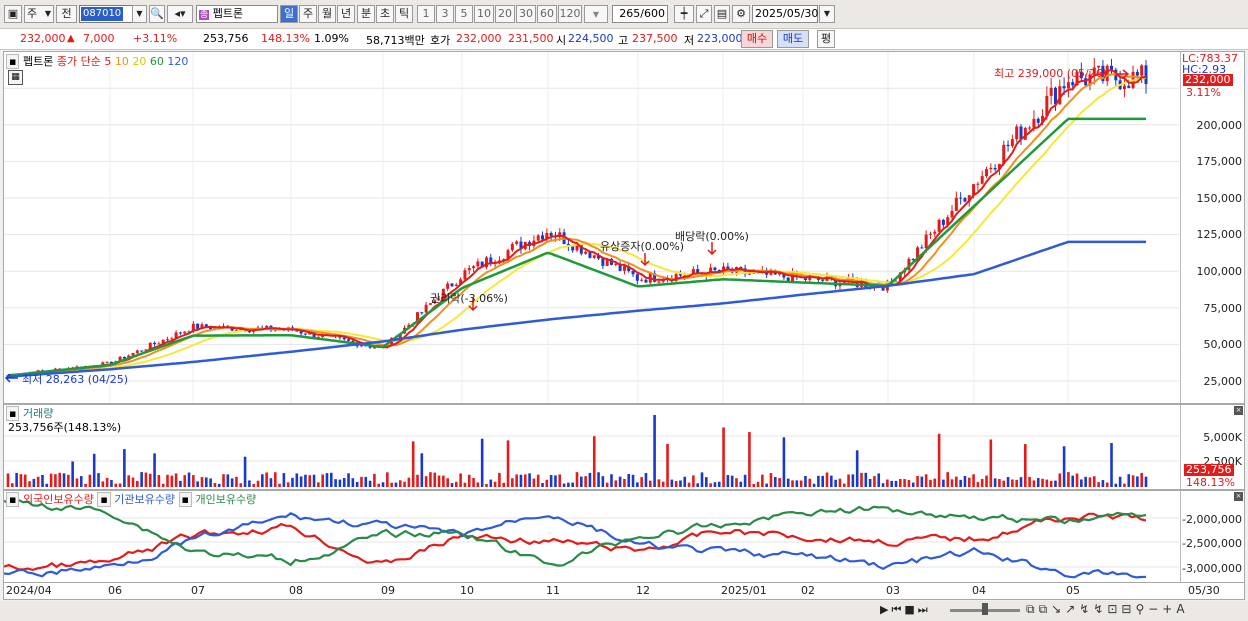  Describe the element at coordinates (404, 14) in the screenshot. I see `period-tick: 틱` at that location.